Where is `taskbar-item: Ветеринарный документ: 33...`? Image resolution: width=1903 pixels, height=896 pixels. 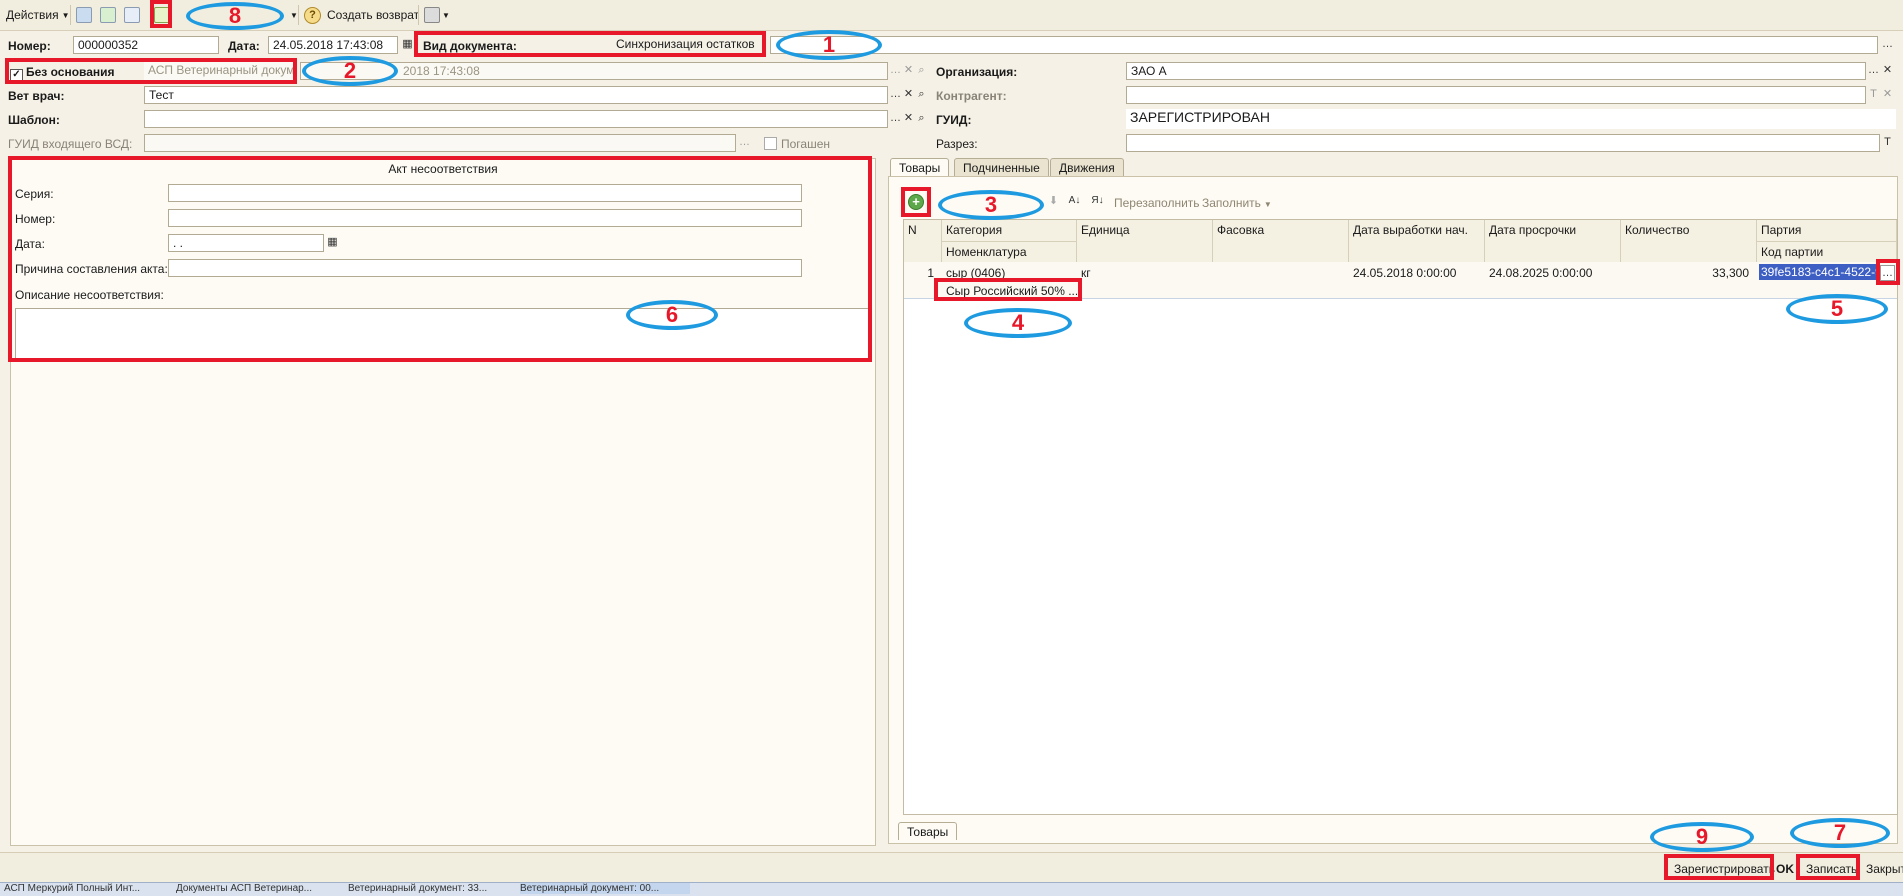 taskbar-item: Ветеринарный документ: 33... is located at coordinates (432, 888).